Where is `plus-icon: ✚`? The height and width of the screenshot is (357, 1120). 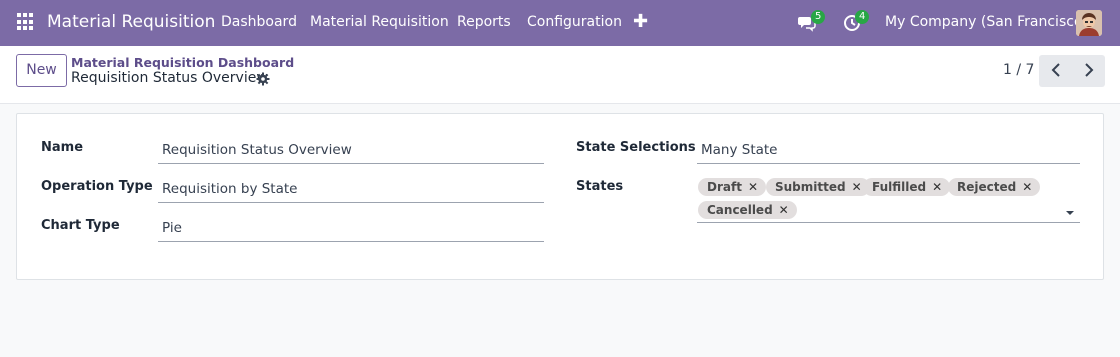
plus-icon: ✚ is located at coordinates (640, 21).